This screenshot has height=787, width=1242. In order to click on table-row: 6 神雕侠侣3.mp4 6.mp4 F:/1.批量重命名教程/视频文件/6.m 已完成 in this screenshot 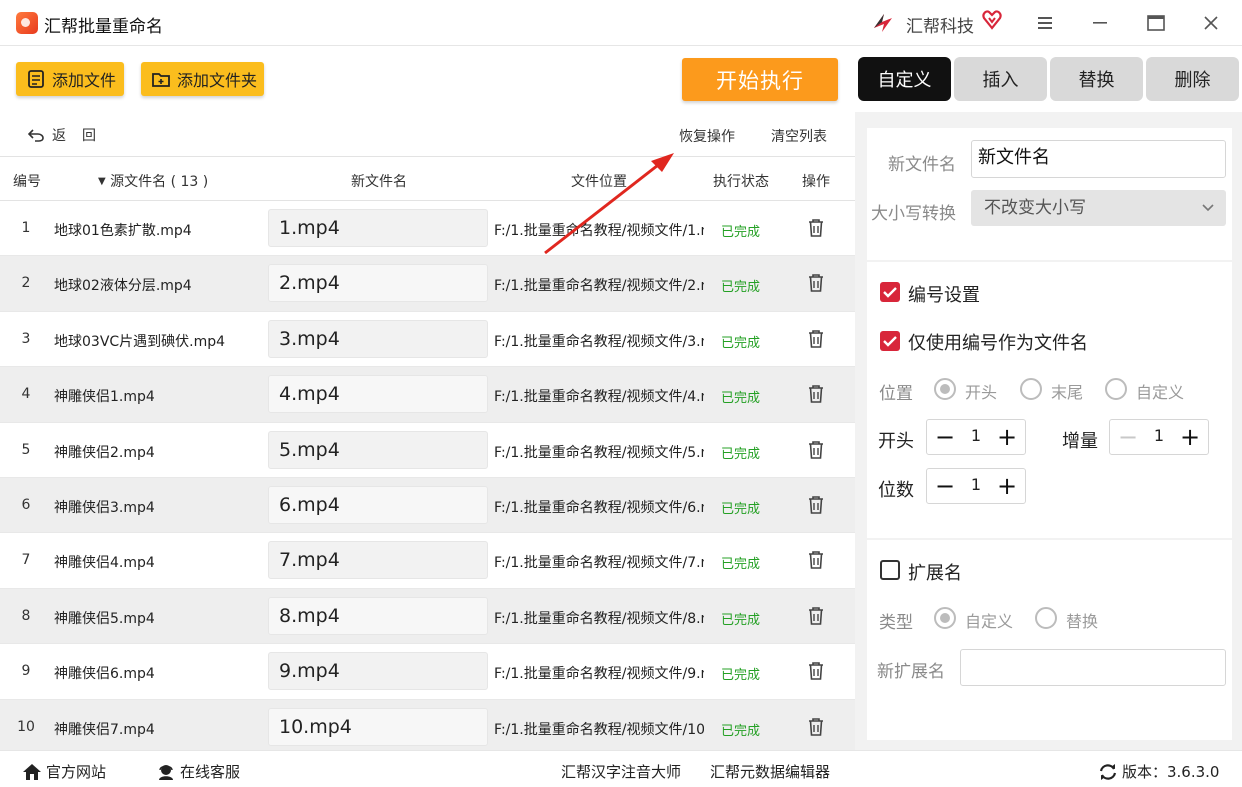, I will do `click(427, 505)`.